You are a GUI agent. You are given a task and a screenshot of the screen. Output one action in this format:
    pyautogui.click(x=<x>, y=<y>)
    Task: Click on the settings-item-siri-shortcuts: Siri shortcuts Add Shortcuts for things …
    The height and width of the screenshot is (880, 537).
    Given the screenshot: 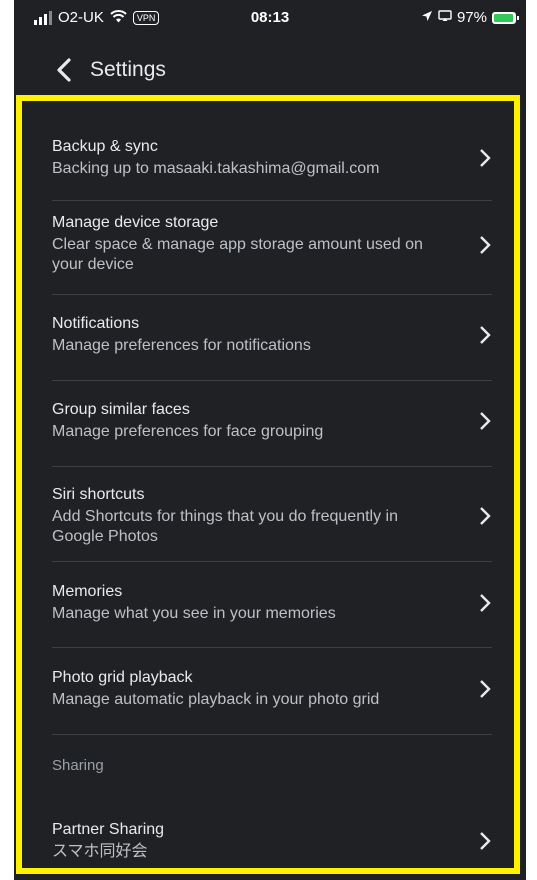 What is the action you would take?
    pyautogui.click(x=272, y=523)
    